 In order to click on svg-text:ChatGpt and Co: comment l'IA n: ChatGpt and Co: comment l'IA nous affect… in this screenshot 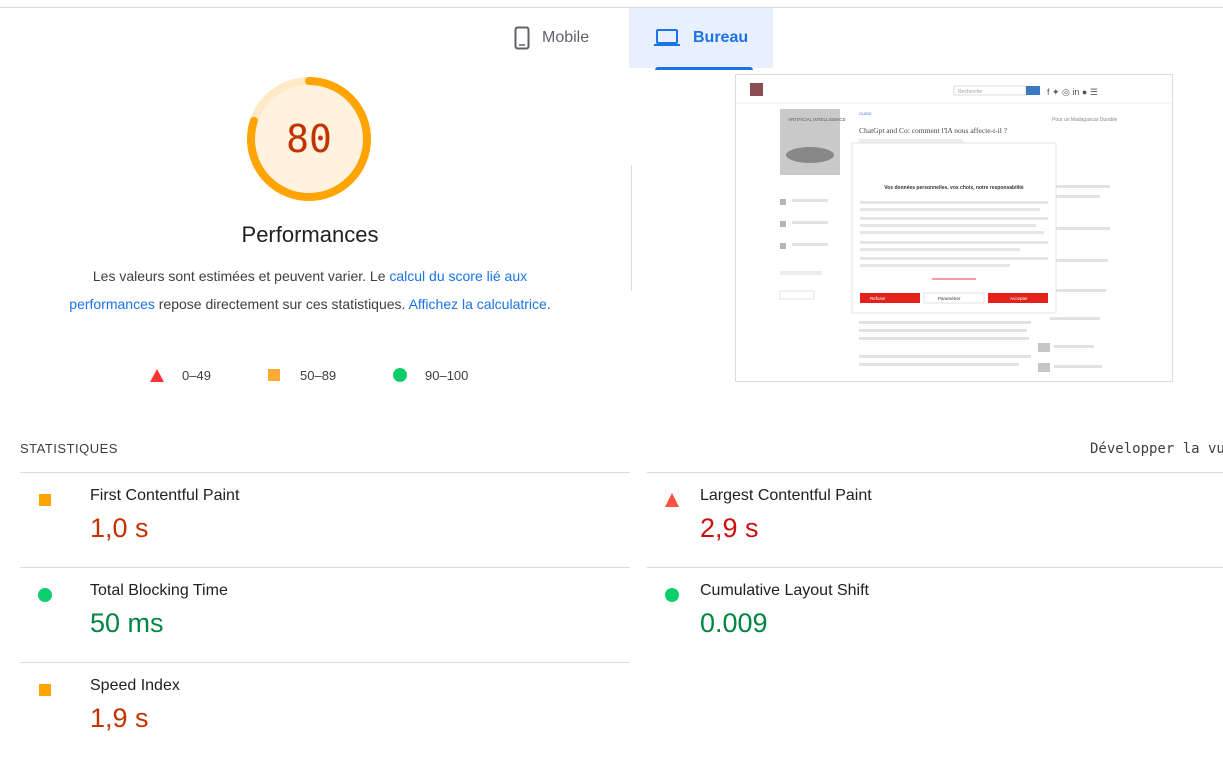, I will do `click(933, 130)`.